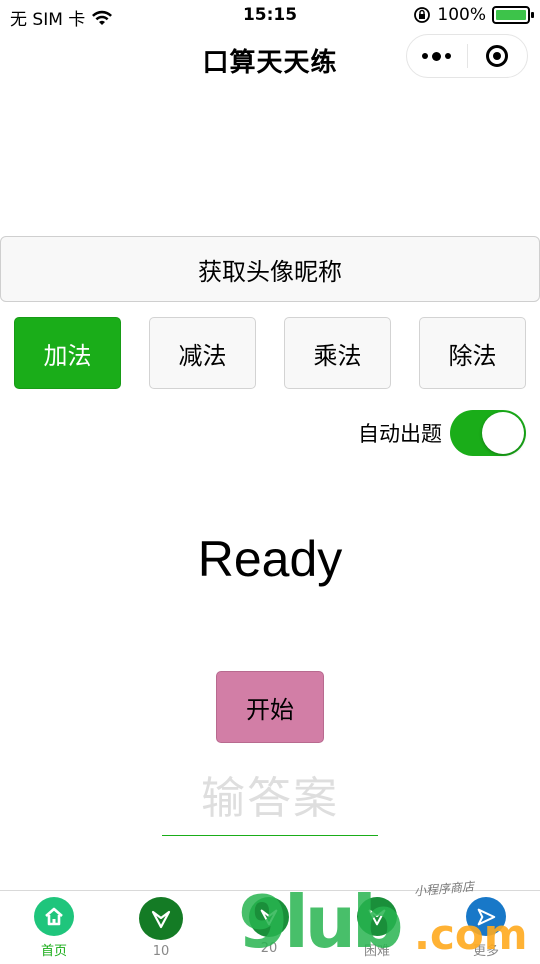  I want to click on more-button, so click(437, 56).